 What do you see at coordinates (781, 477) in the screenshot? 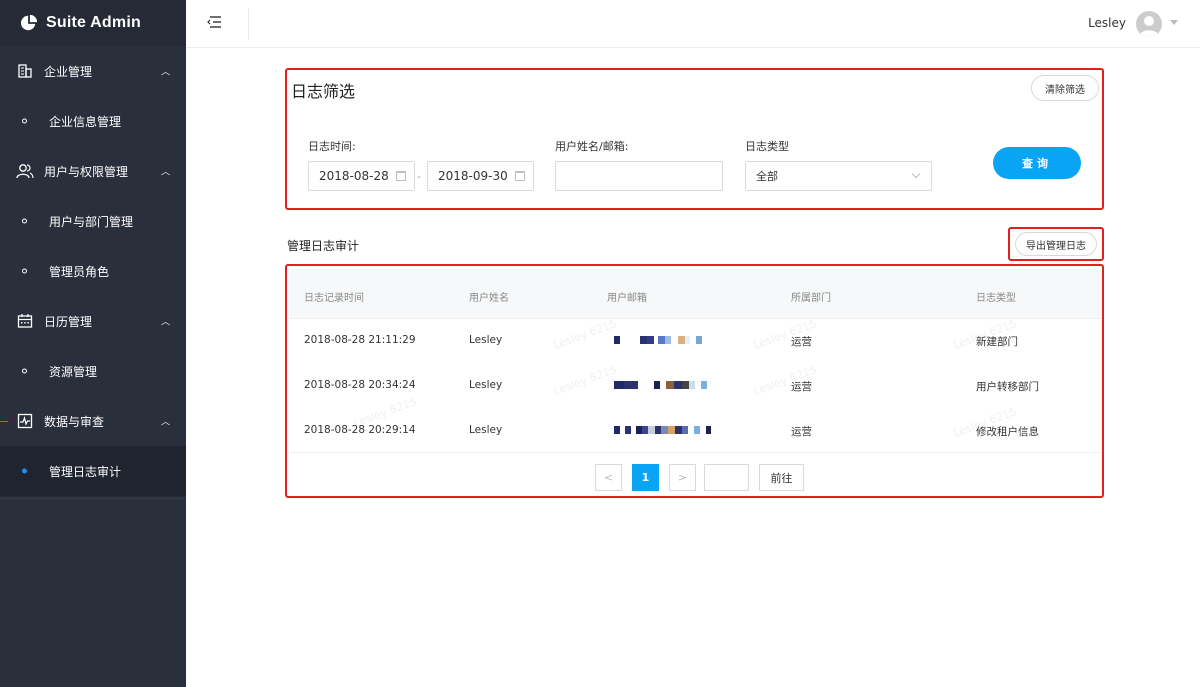
I see `goto-page-button: 前往` at bounding box center [781, 477].